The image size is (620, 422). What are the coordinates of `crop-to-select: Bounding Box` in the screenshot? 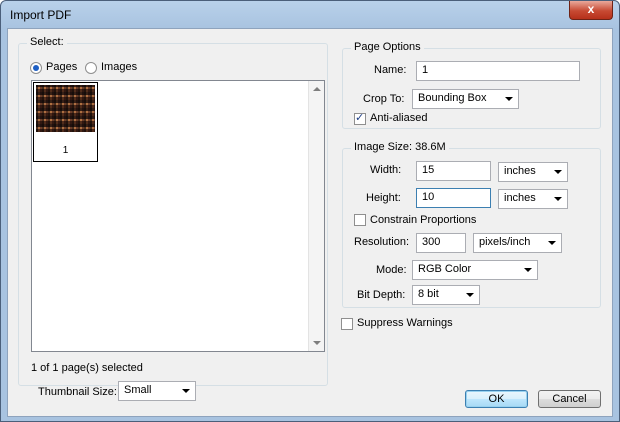 It's located at (465, 99).